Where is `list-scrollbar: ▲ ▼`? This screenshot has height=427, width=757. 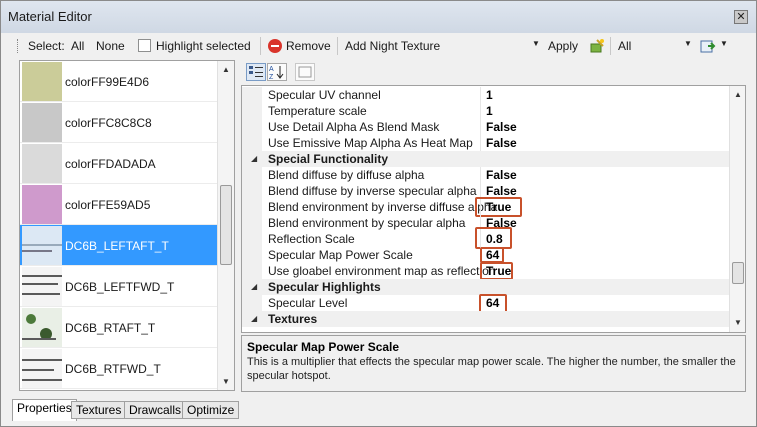 list-scrollbar: ▲ ▼ is located at coordinates (225, 225).